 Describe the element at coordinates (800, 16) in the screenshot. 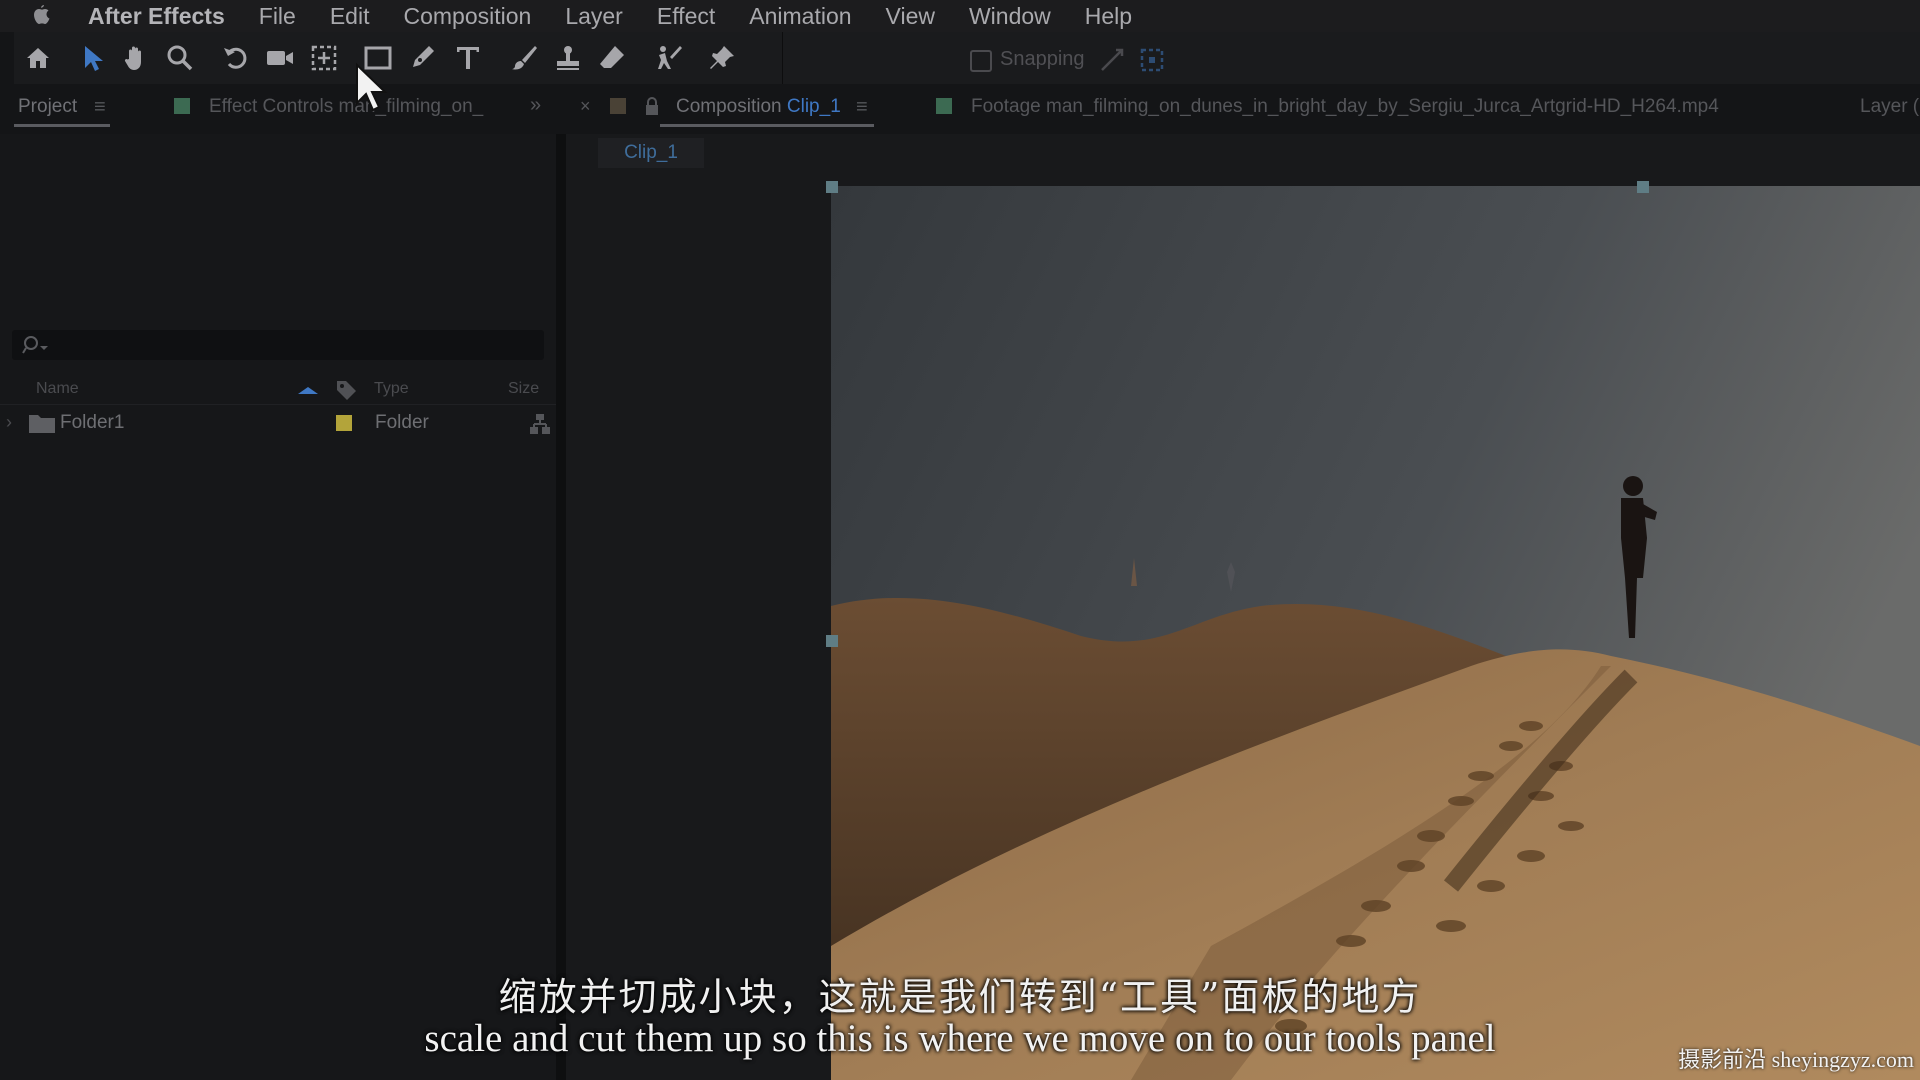

I see `menu-animation: Animation` at that location.